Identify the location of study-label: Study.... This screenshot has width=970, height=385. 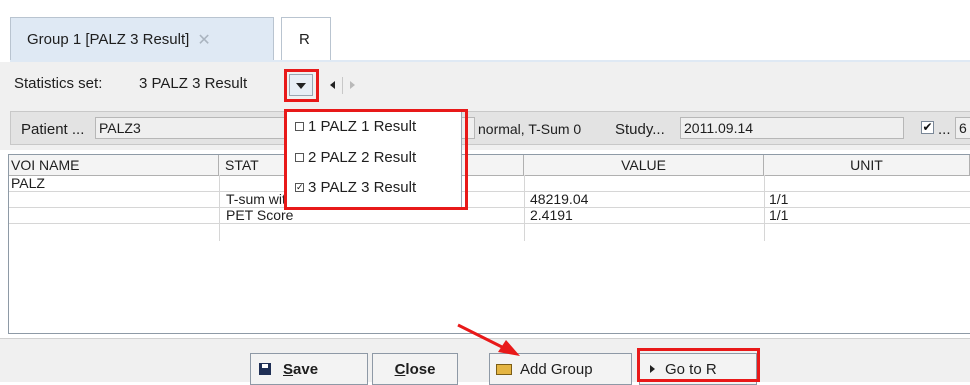
(640, 129).